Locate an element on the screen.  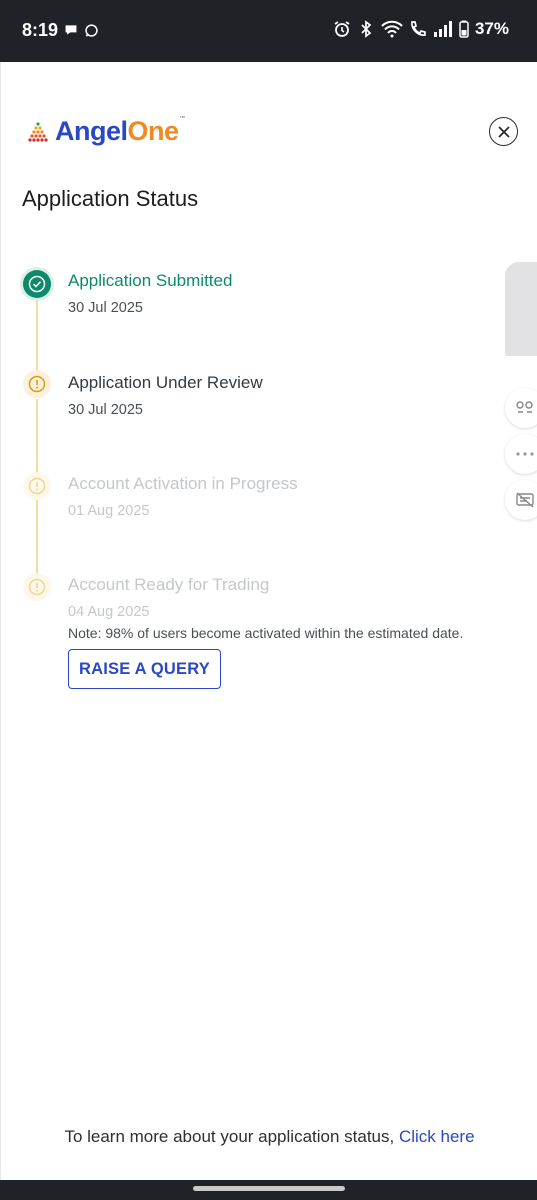
floating-hide-button is located at coordinates (521, 500).